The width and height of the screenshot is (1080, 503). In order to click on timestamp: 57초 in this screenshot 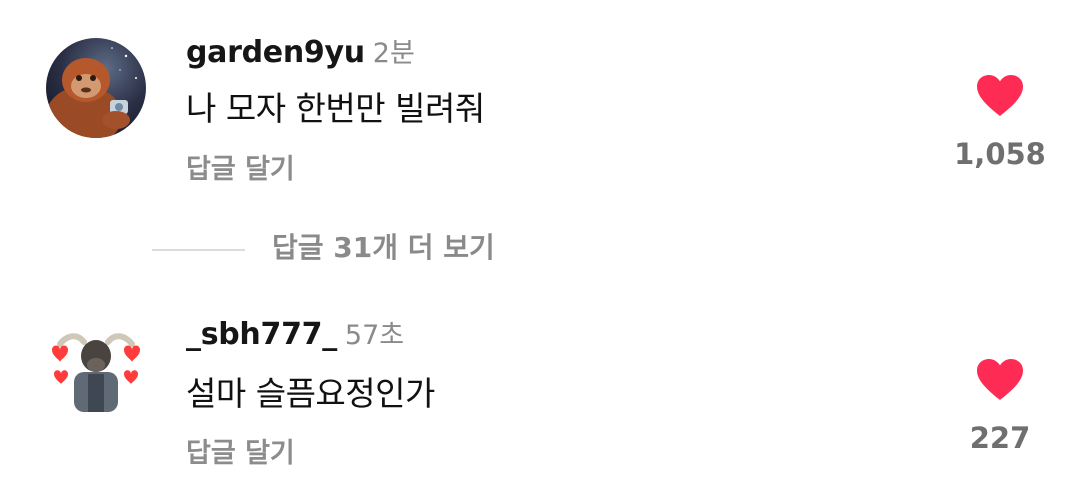, I will do `click(374, 335)`.